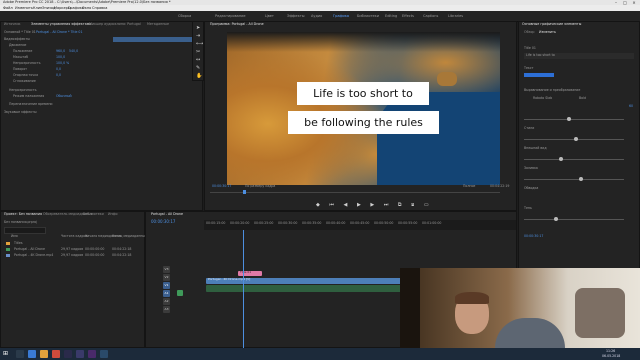 This screenshot has height=360, width=640. I want to click on row-opacity-group: Непрозрачность, so click(23, 90).